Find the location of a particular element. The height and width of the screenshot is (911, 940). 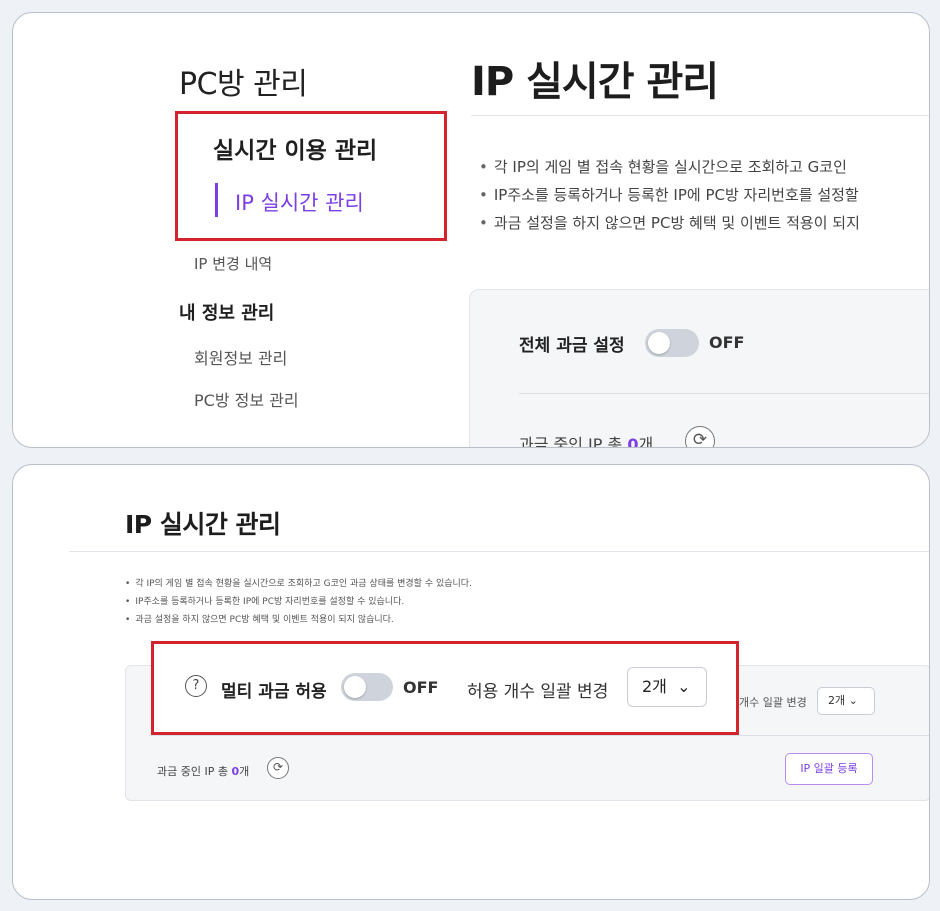

sidebar-section-realtime: 실시간 이용 관리 is located at coordinates (295, 148).